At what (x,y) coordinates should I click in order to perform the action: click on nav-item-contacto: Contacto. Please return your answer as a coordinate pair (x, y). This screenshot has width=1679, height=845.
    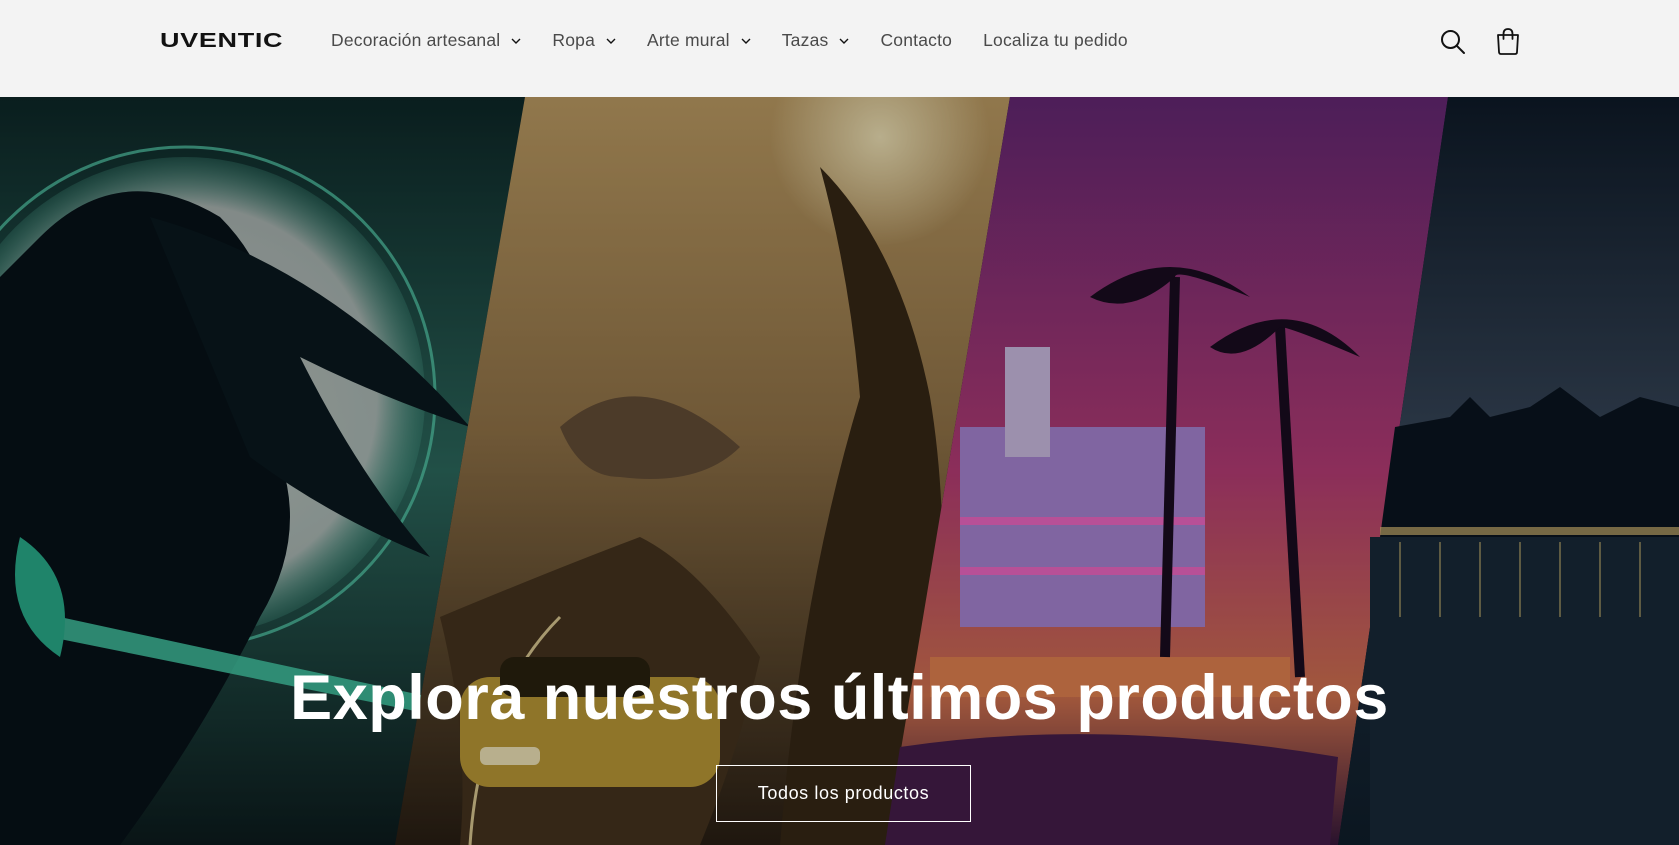
    Looking at the image, I should click on (916, 40).